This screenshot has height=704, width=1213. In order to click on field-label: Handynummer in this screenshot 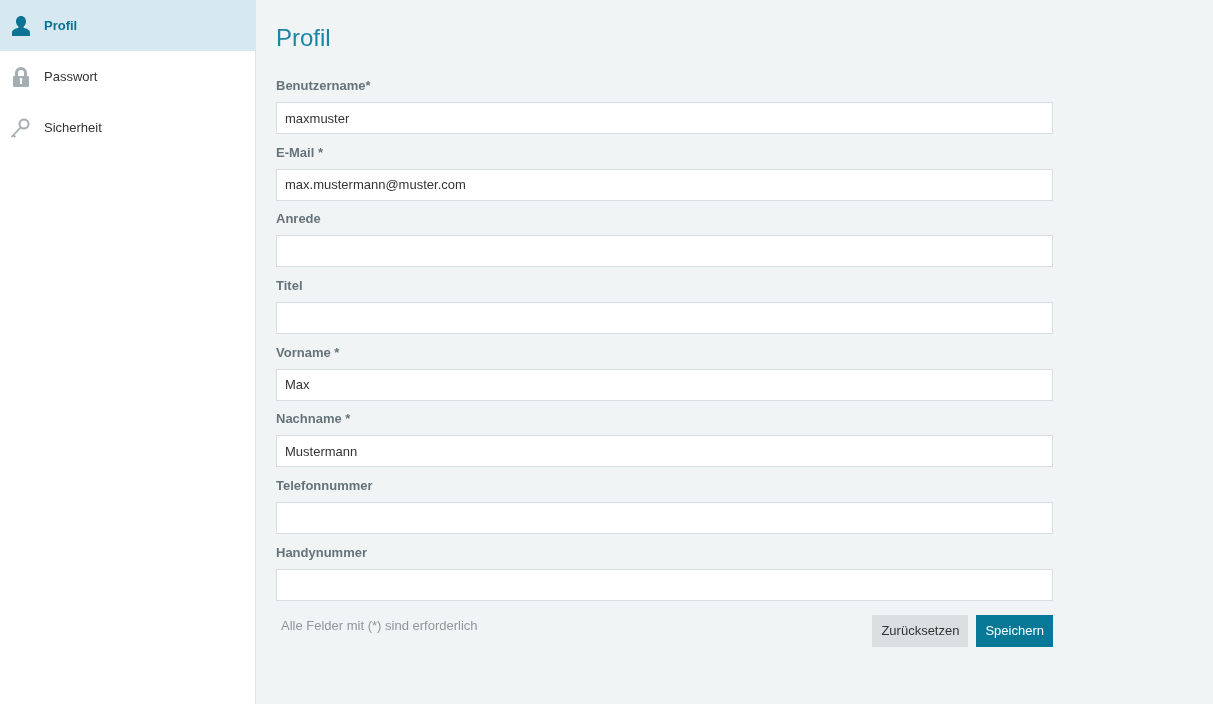, I will do `click(322, 552)`.